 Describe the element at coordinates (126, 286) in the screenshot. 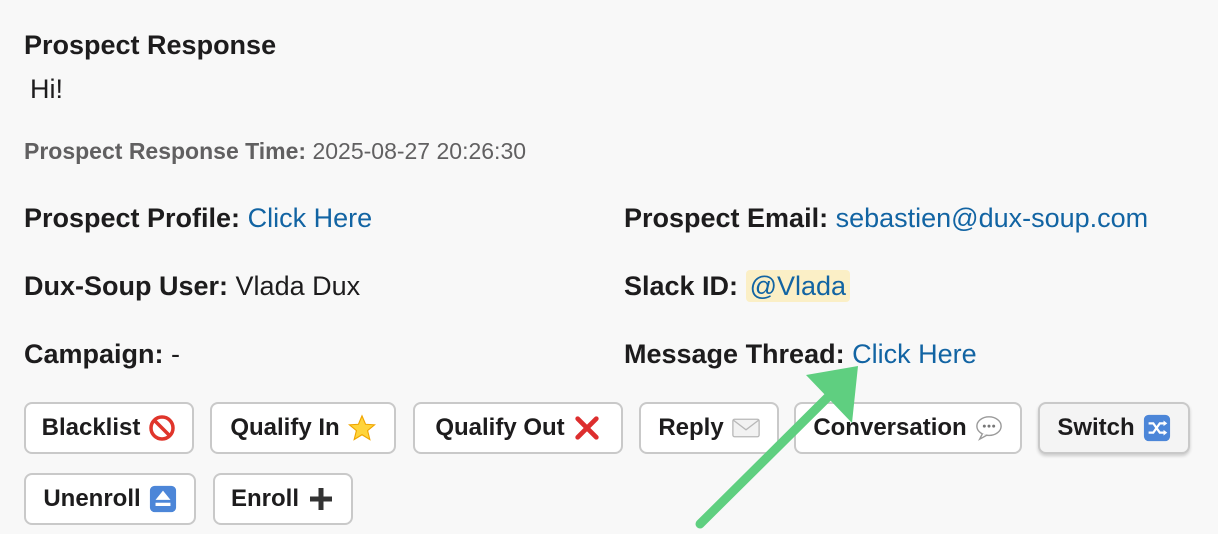

I see `dux-soup-user-label: Dux-Soup User:` at that location.